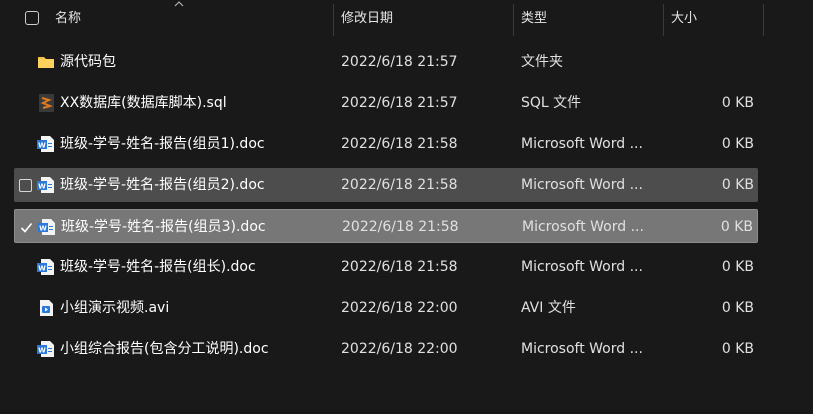 This screenshot has width=813, height=414. I want to click on file-type: SQL 文件, so click(551, 103).